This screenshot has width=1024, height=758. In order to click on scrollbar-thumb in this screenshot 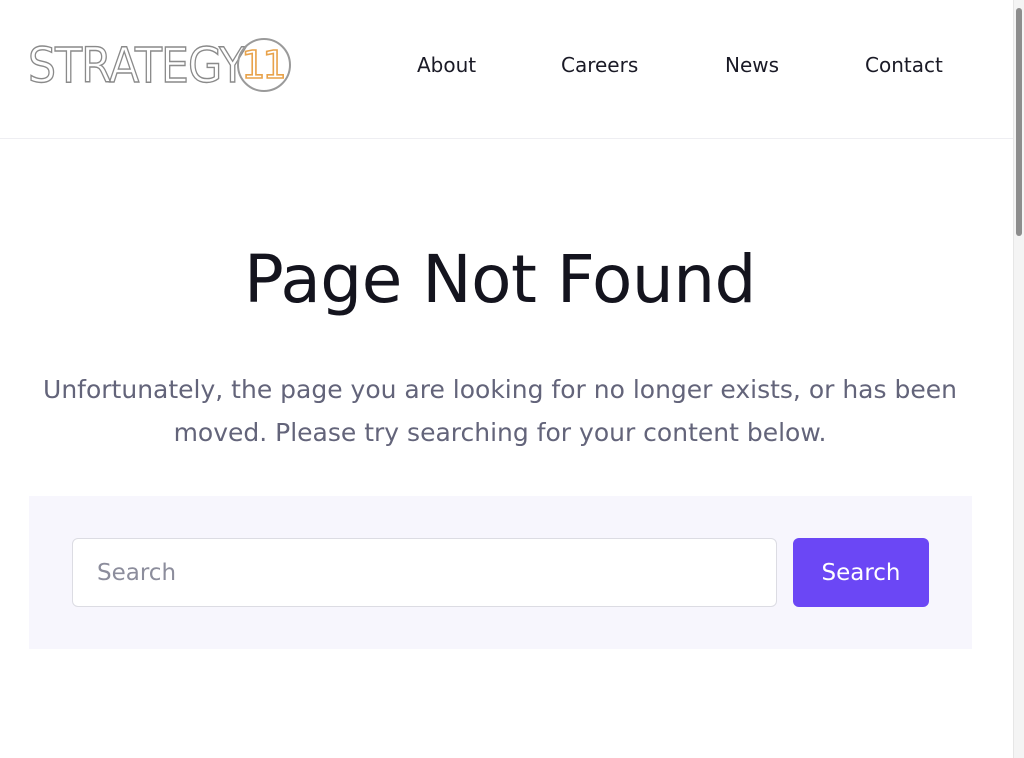, I will do `click(1019, 122)`.